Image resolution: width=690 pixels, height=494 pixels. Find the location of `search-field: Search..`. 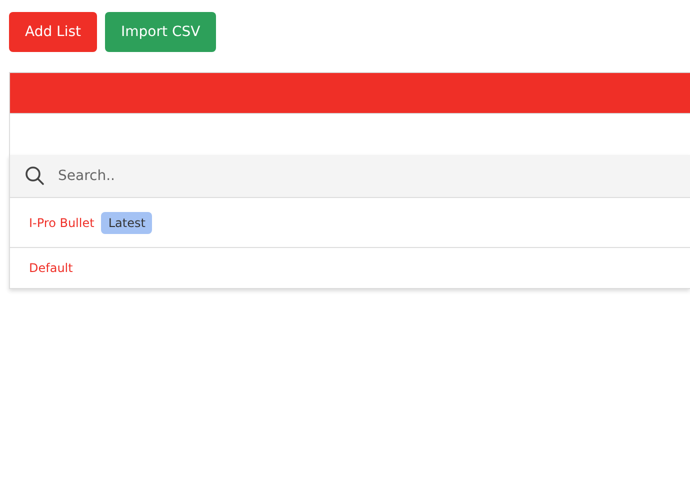

search-field: Search.. is located at coordinates (373, 176).